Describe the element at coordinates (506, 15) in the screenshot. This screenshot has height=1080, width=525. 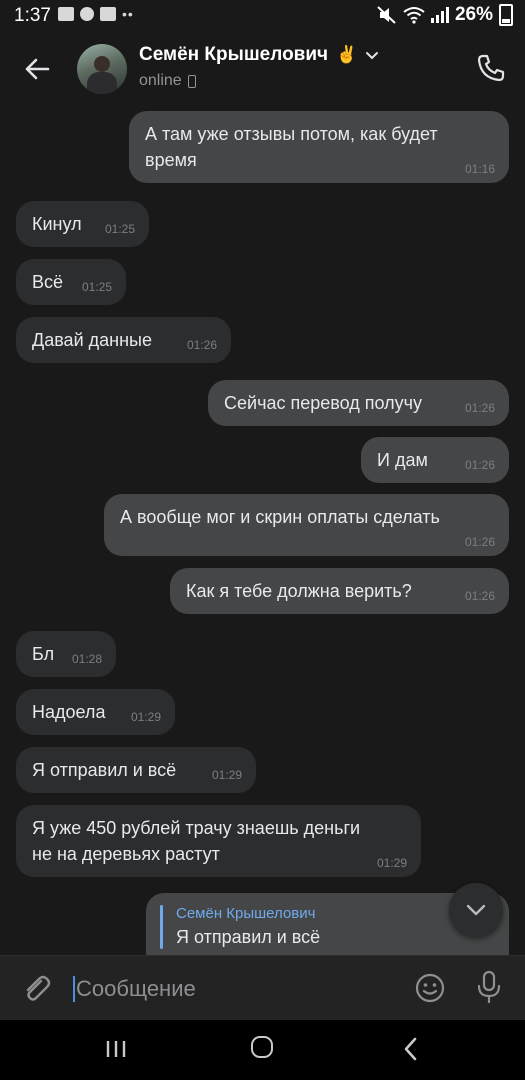
I see `battery-icon` at that location.